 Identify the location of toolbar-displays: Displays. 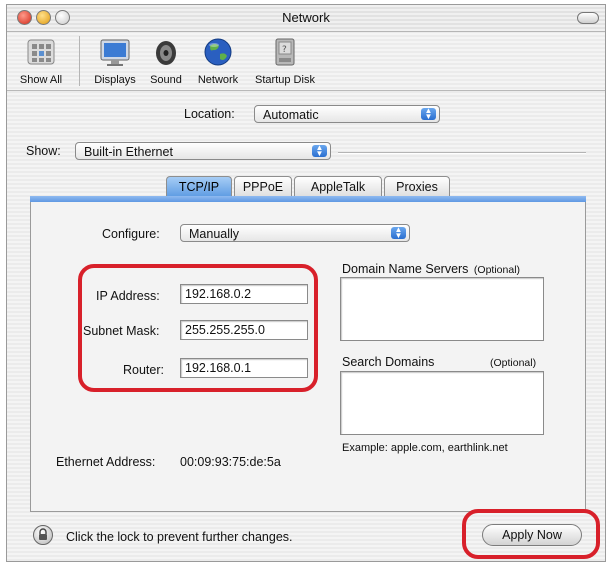
(115, 61).